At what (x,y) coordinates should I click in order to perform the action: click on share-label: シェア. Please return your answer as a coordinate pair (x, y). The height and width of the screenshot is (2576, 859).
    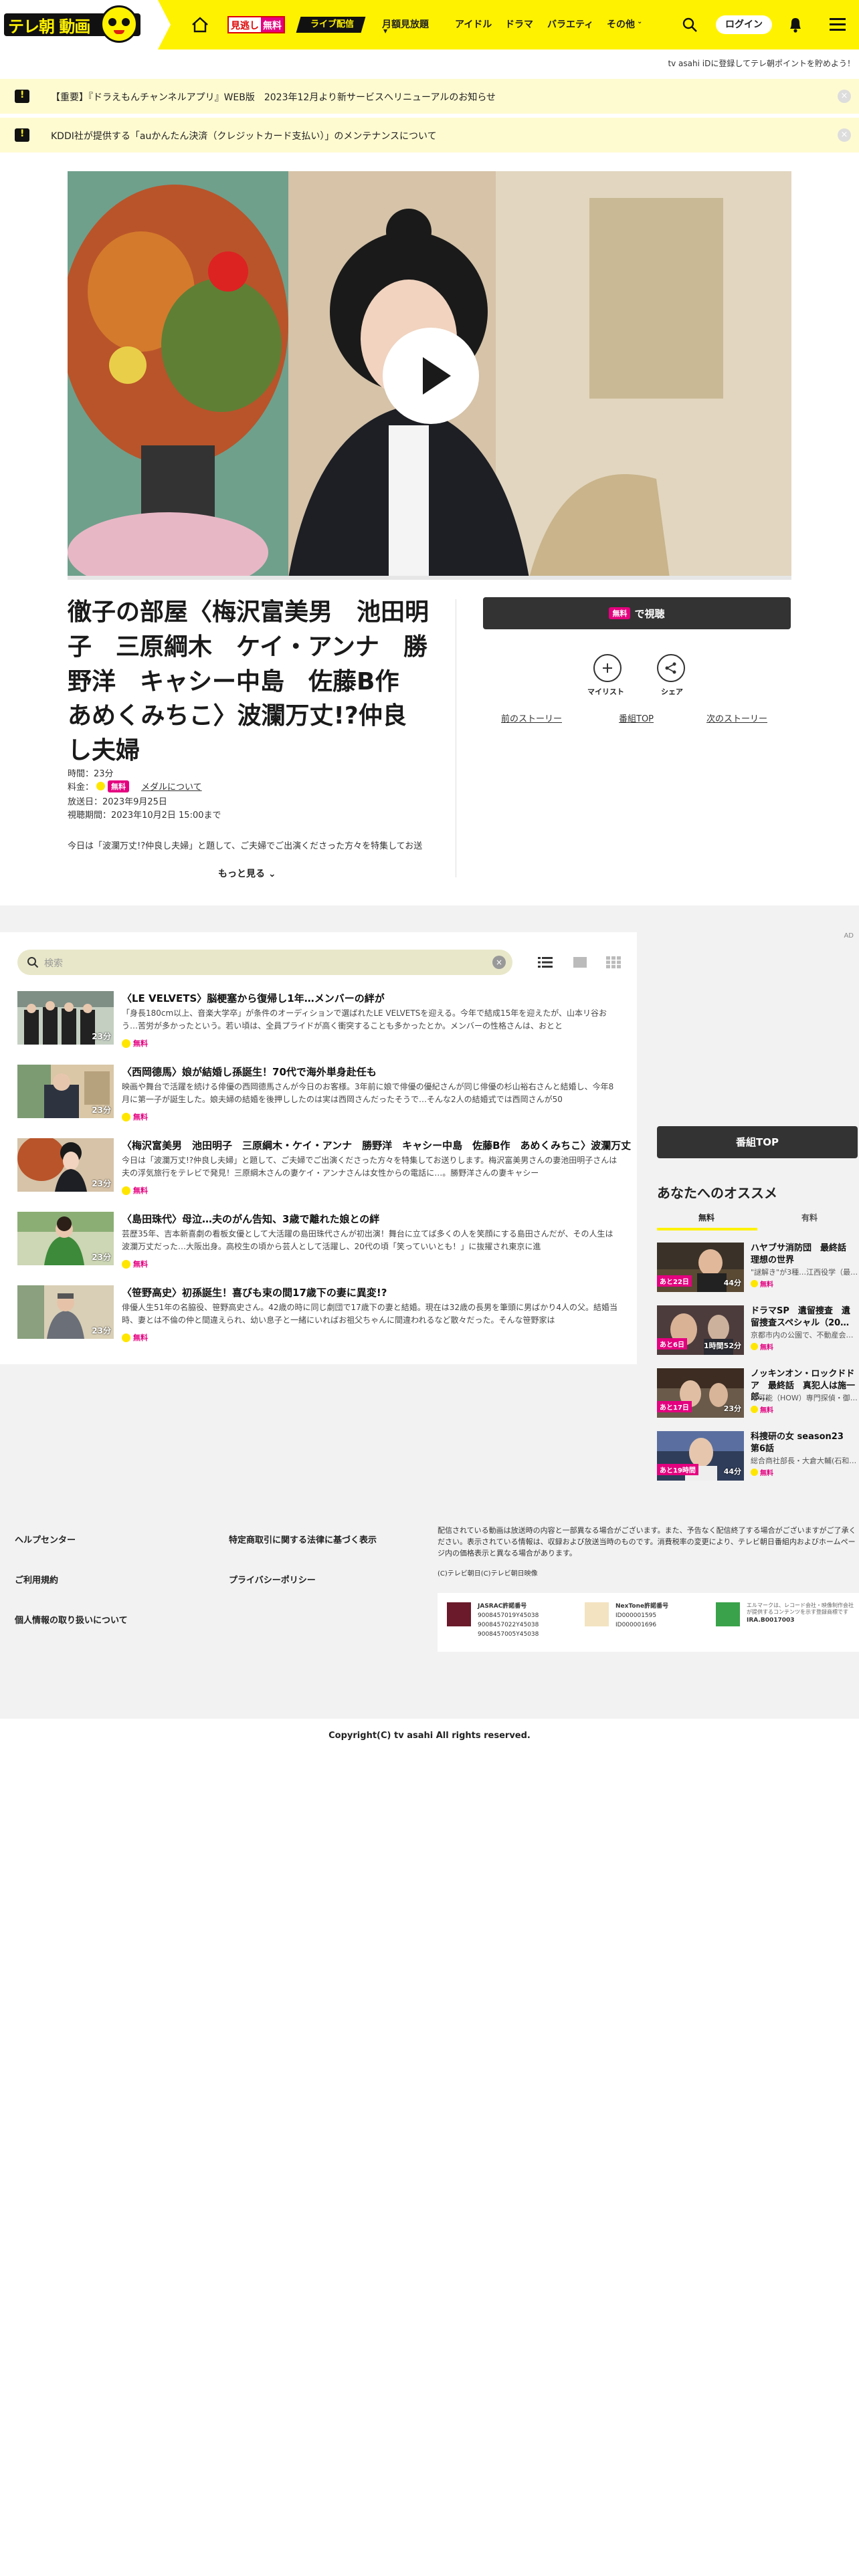
    Looking at the image, I should click on (672, 691).